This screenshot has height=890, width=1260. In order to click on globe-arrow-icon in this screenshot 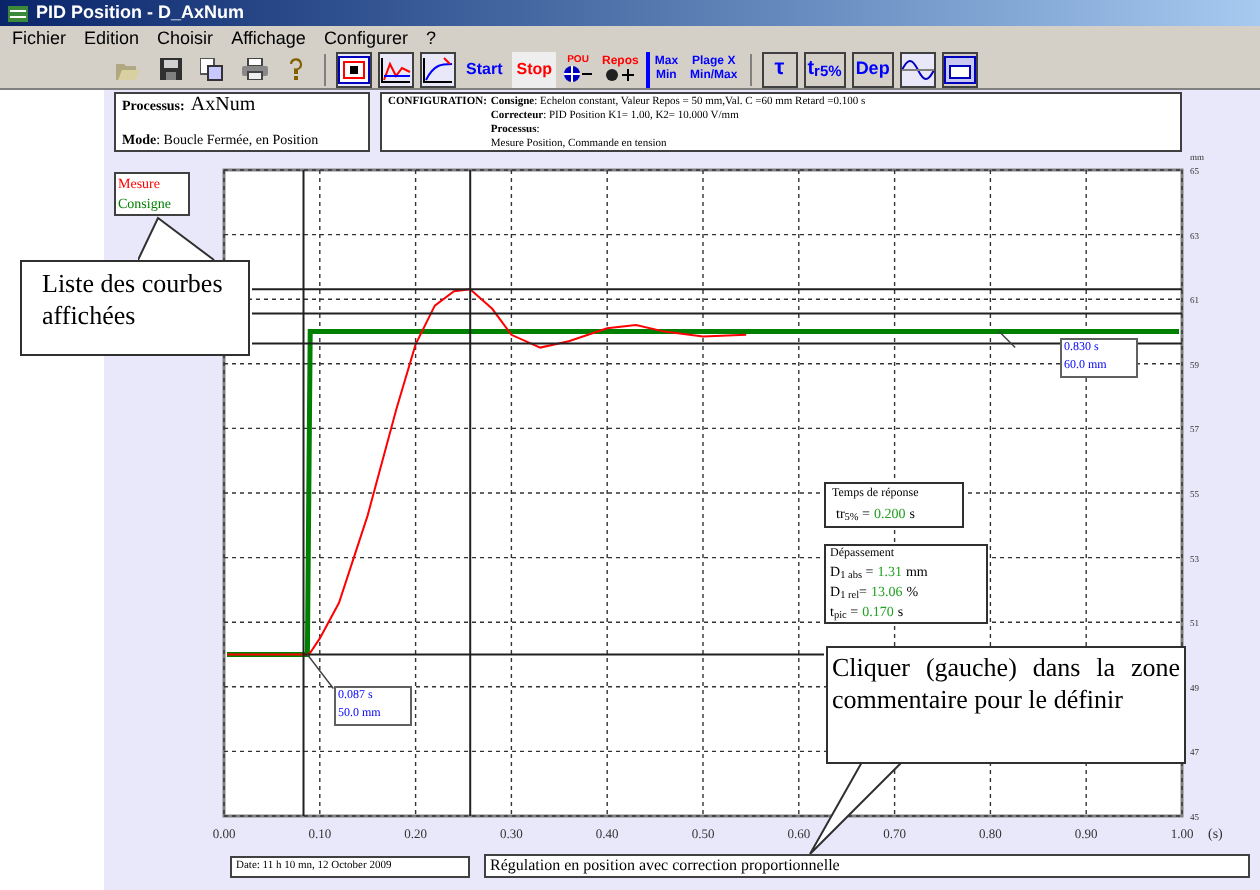, I will do `click(578, 74)`.